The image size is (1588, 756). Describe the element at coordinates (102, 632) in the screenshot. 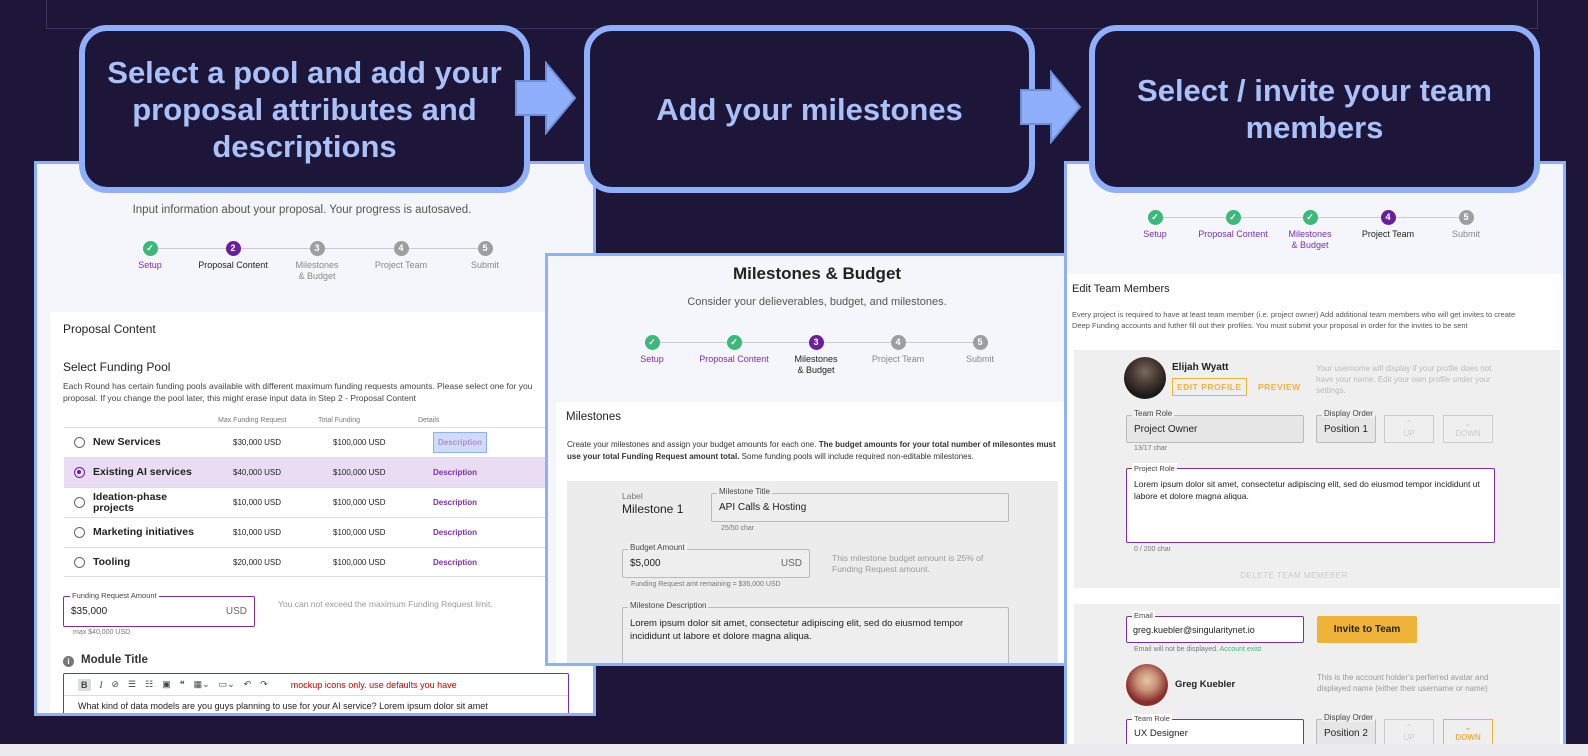

I see `funding-max: max $40,000 USD` at that location.